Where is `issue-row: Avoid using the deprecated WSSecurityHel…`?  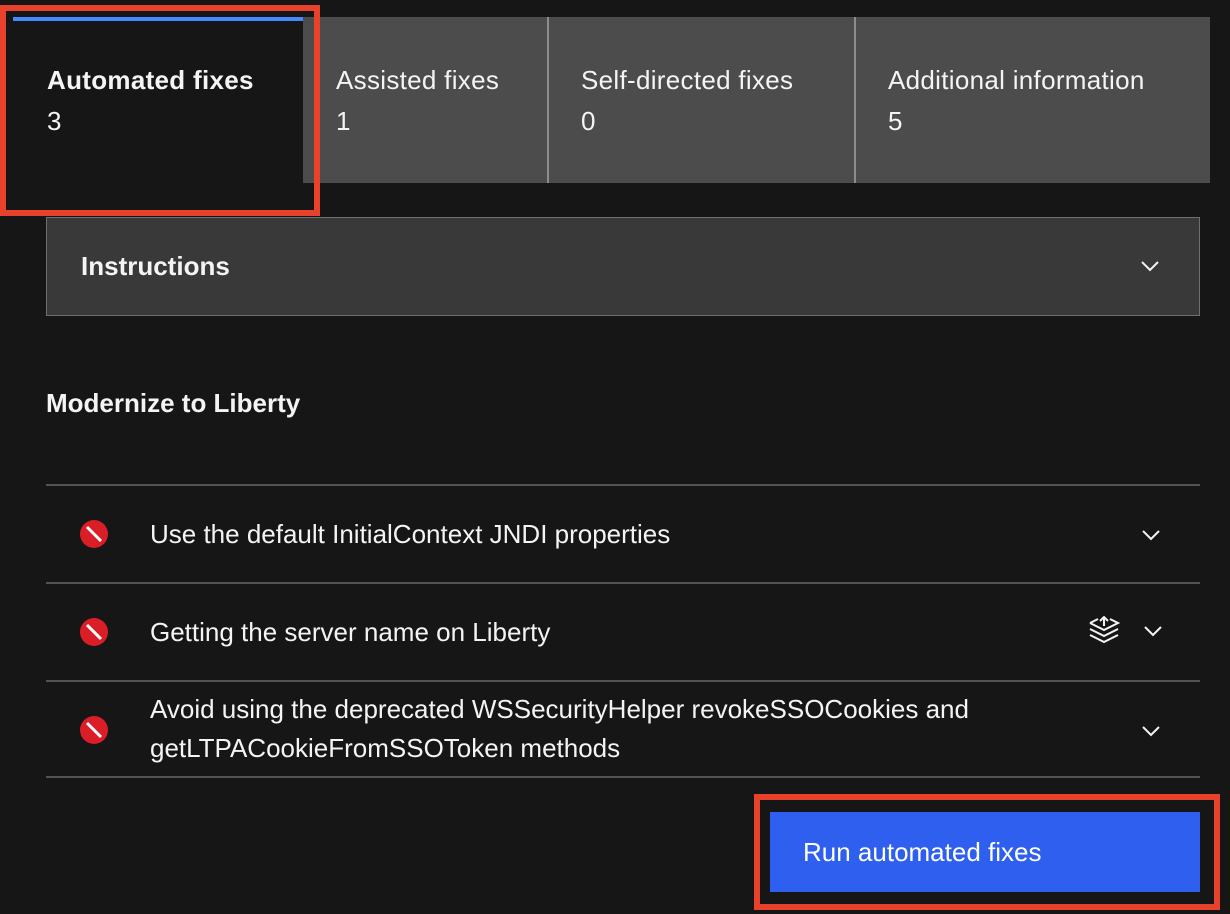
issue-row: Avoid using the deprecated WSSecurityHel… is located at coordinates (623, 729).